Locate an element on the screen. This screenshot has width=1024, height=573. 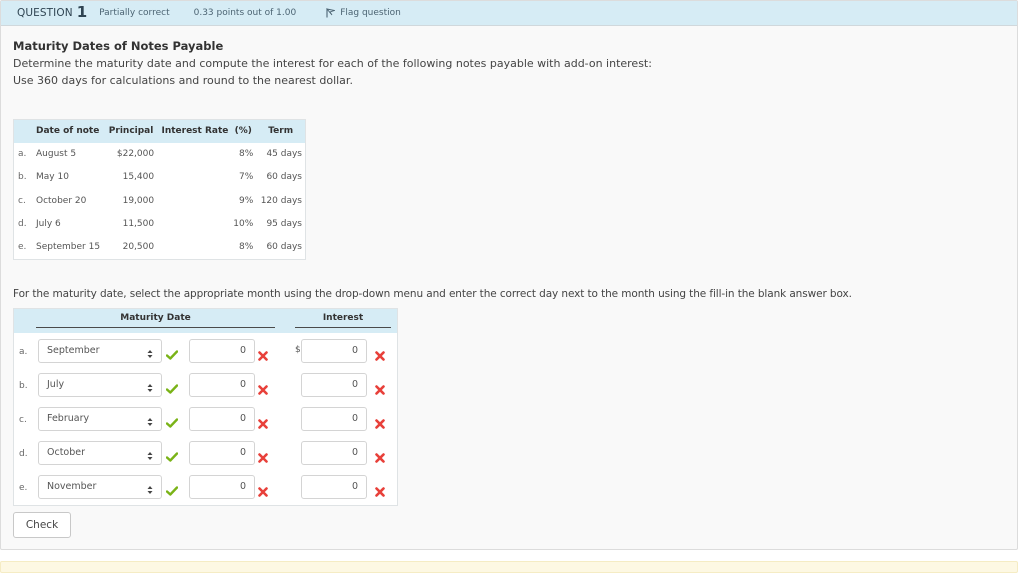
flag-question-button: Flag question is located at coordinates (363, 13).